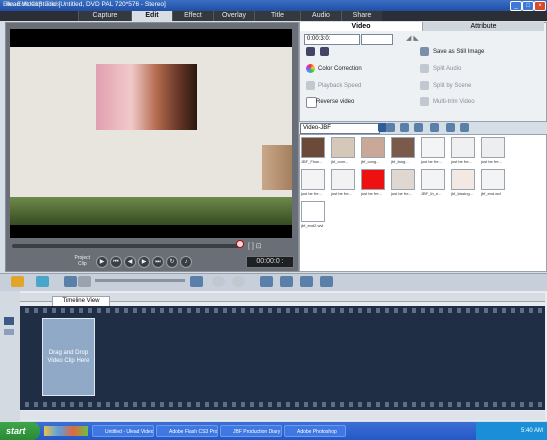 This screenshot has width=547, height=440. Describe the element at coordinates (424, 68) in the screenshot. I see `split-audio-icon` at that location.